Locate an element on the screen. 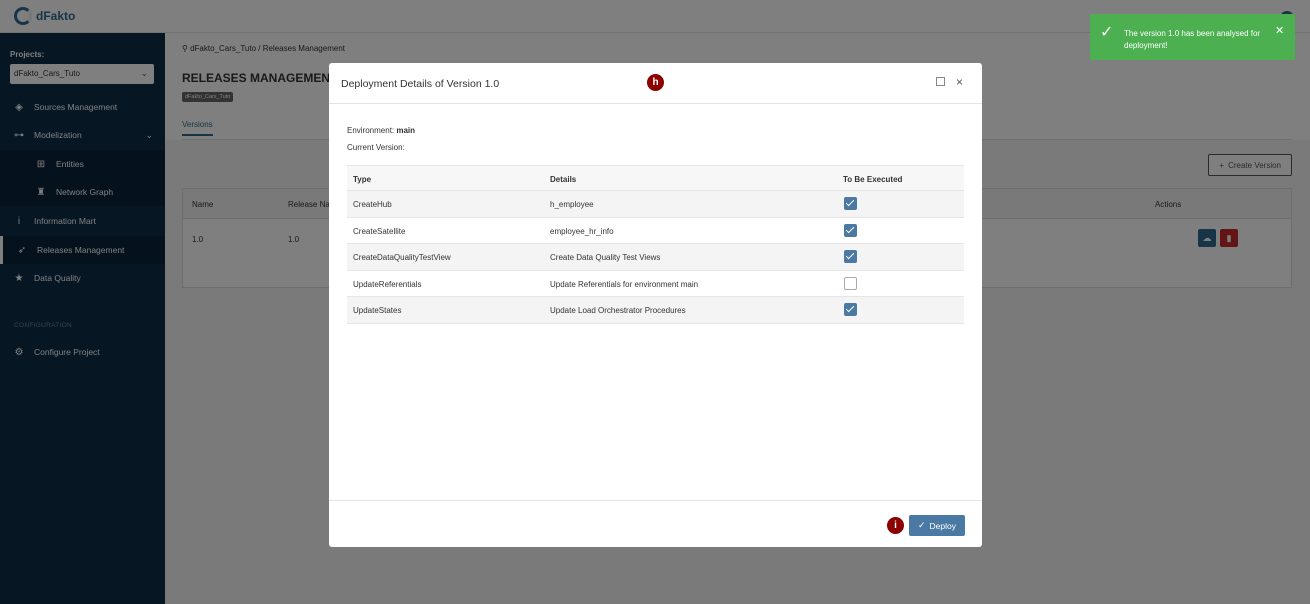 The height and width of the screenshot is (604, 1310). dialog-footer: i ✓ Deploy is located at coordinates (655, 523).